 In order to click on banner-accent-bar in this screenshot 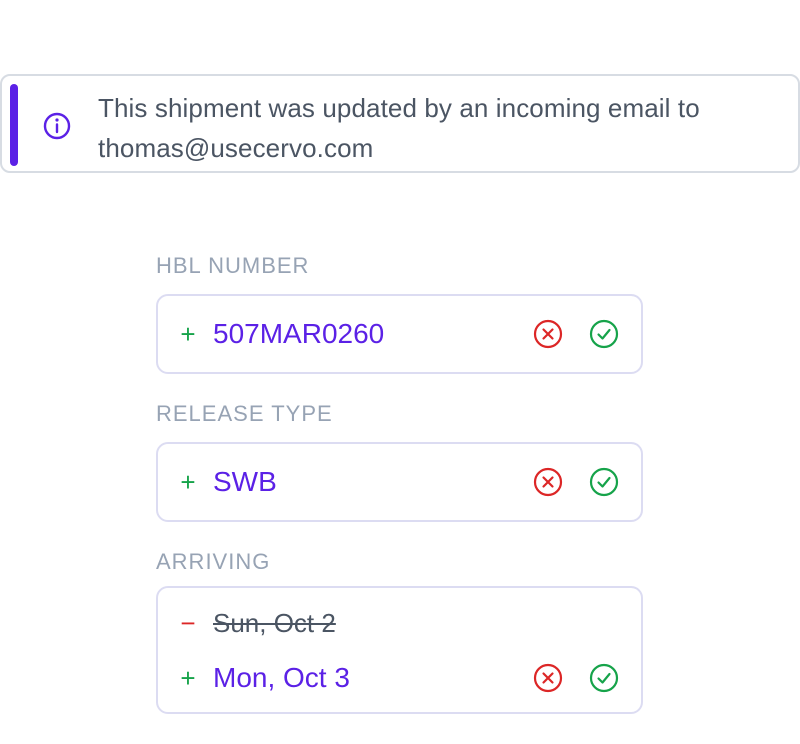, I will do `click(14, 125)`.